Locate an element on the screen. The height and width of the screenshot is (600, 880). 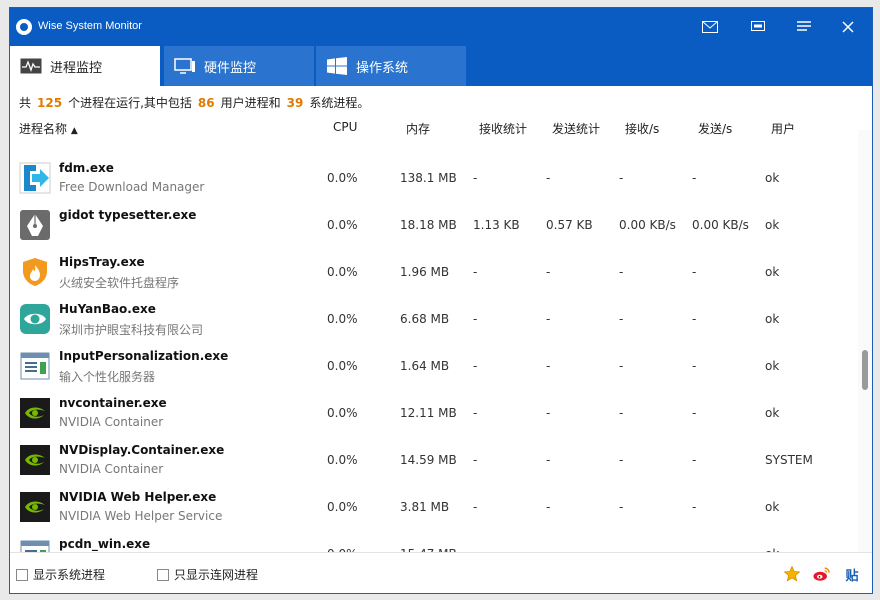
tab-hardware-monitor: 硬件监控 is located at coordinates (239, 66).